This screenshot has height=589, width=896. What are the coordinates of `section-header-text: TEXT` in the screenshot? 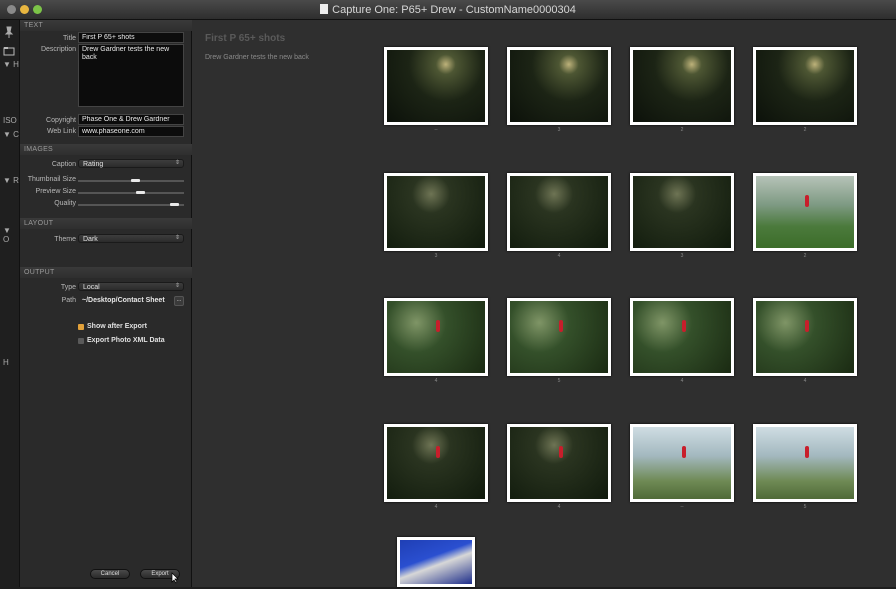 It's located at (106, 25).